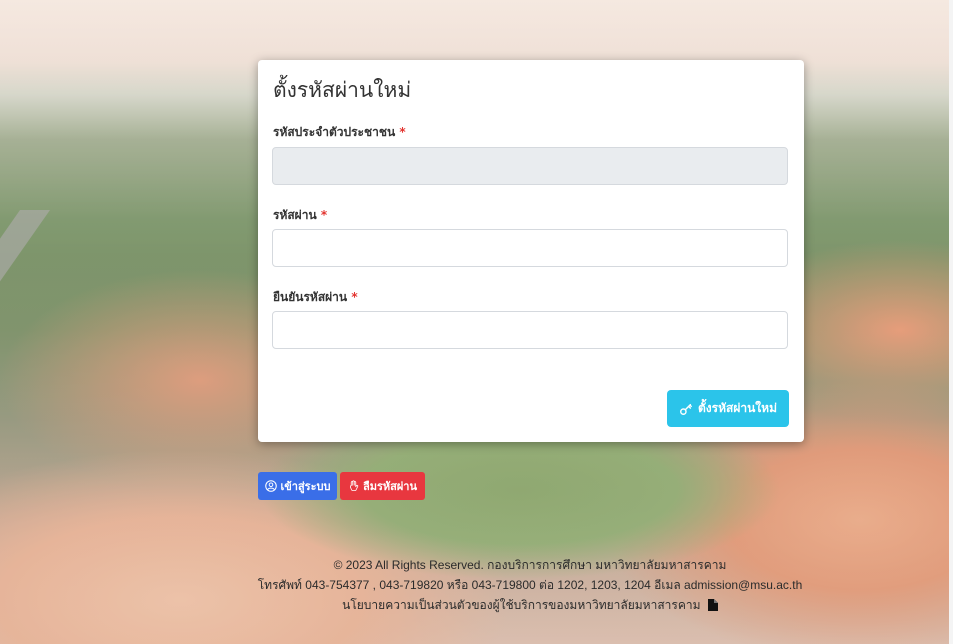 This screenshot has width=953, height=644. What do you see at coordinates (353, 486) in the screenshot?
I see `hand-icon` at bounding box center [353, 486].